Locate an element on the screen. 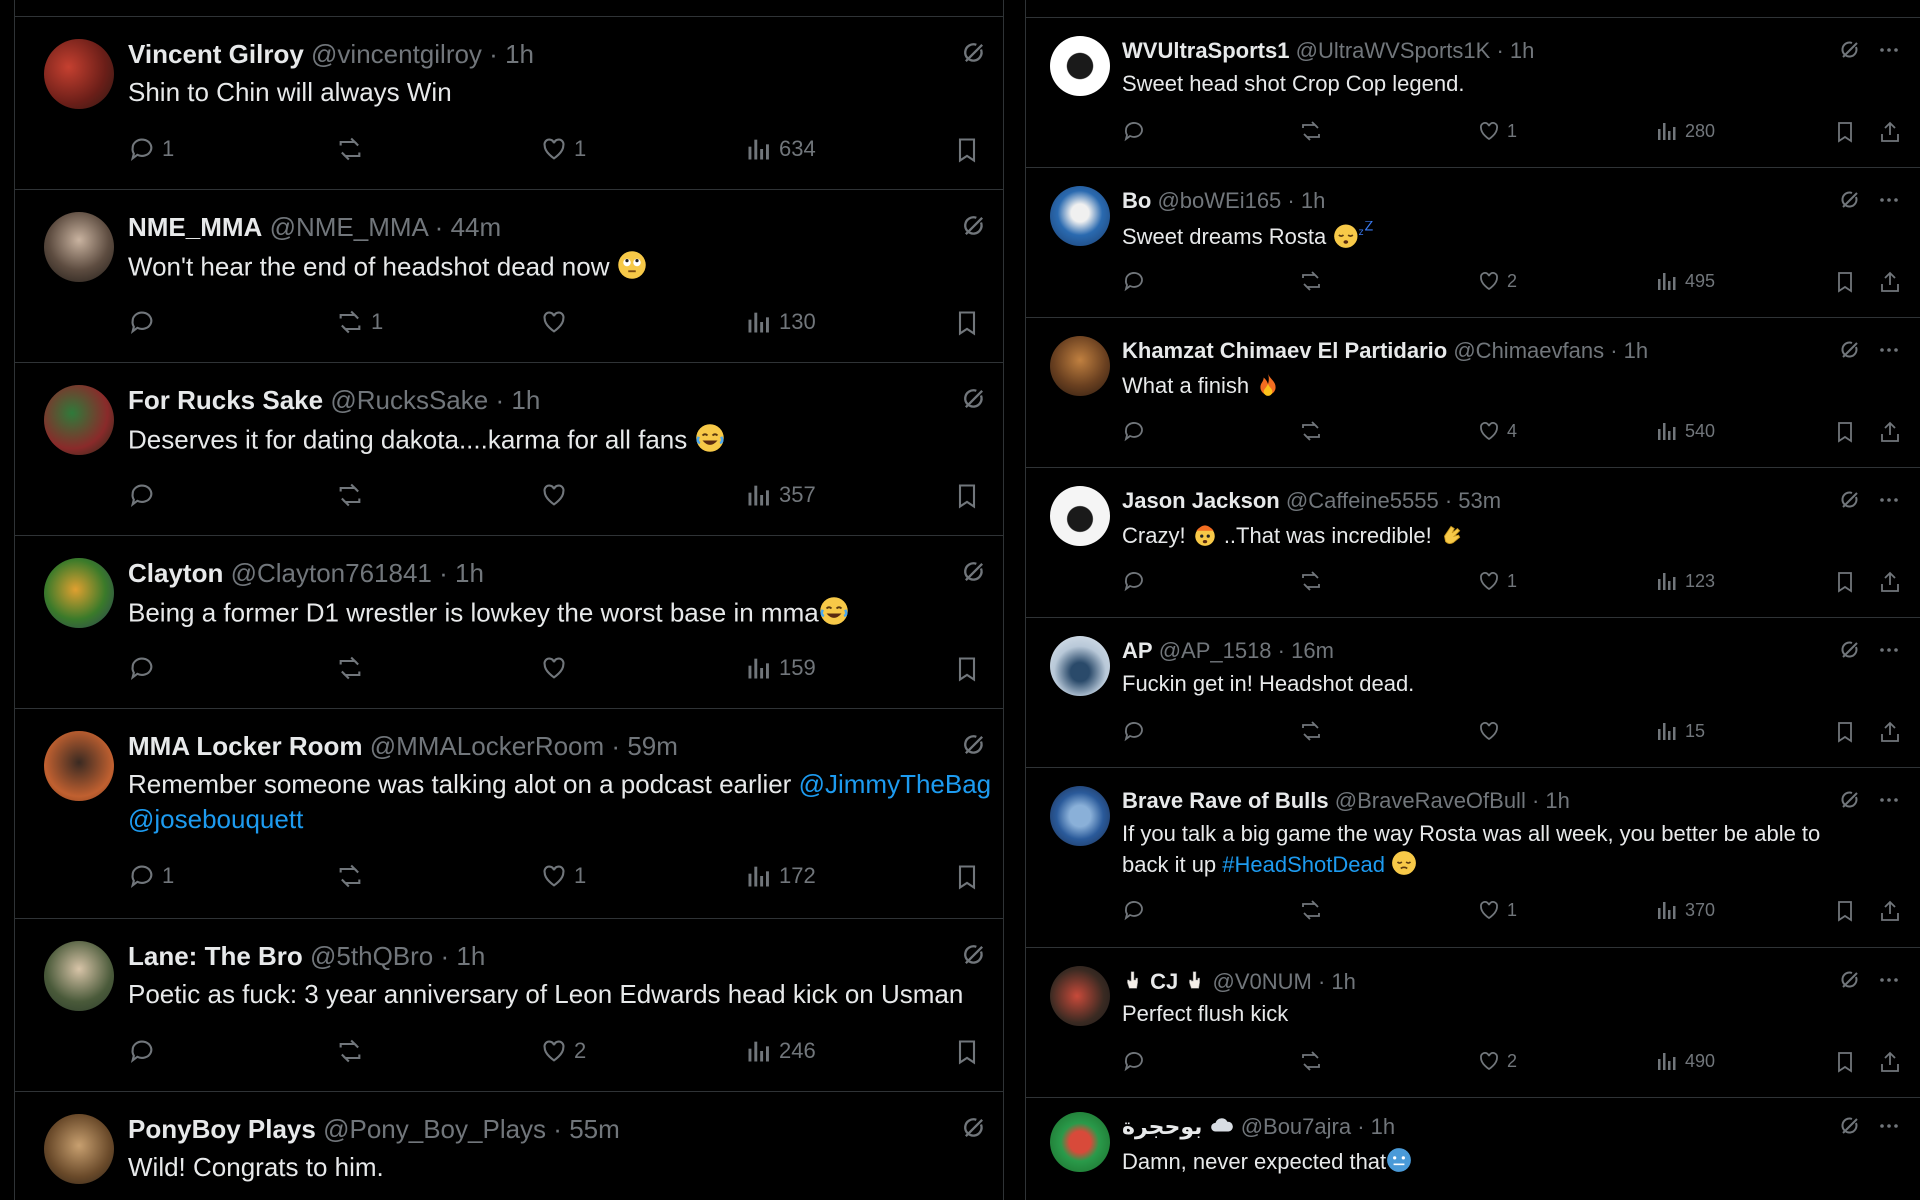 The height and width of the screenshot is (1200, 1920). author-name: MMA Locker Room is located at coordinates (245, 746).